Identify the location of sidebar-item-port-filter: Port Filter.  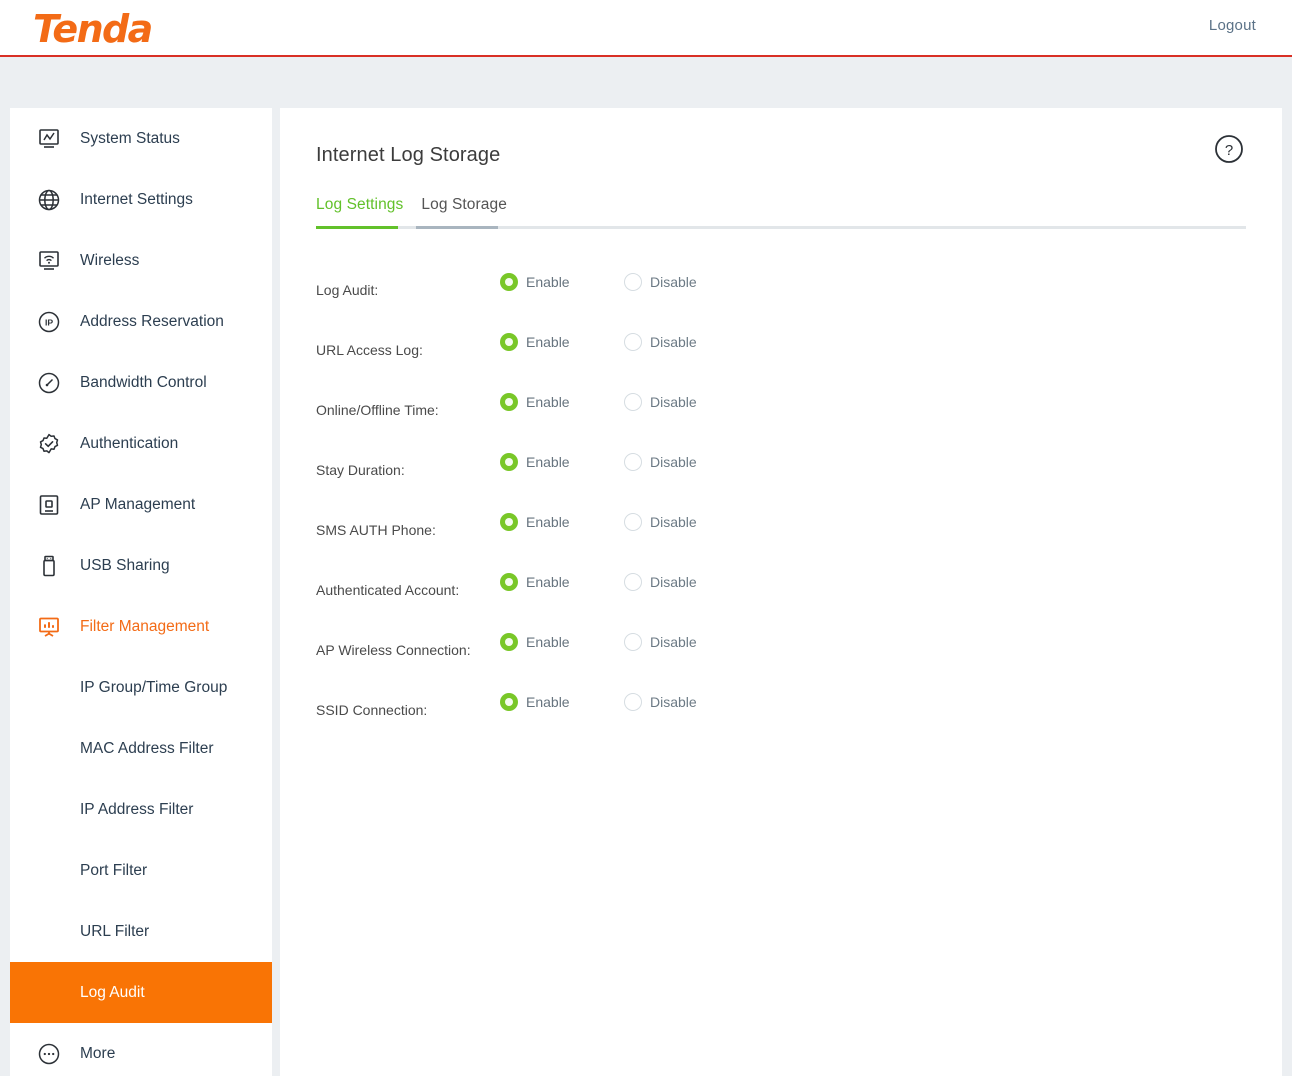
(141, 870).